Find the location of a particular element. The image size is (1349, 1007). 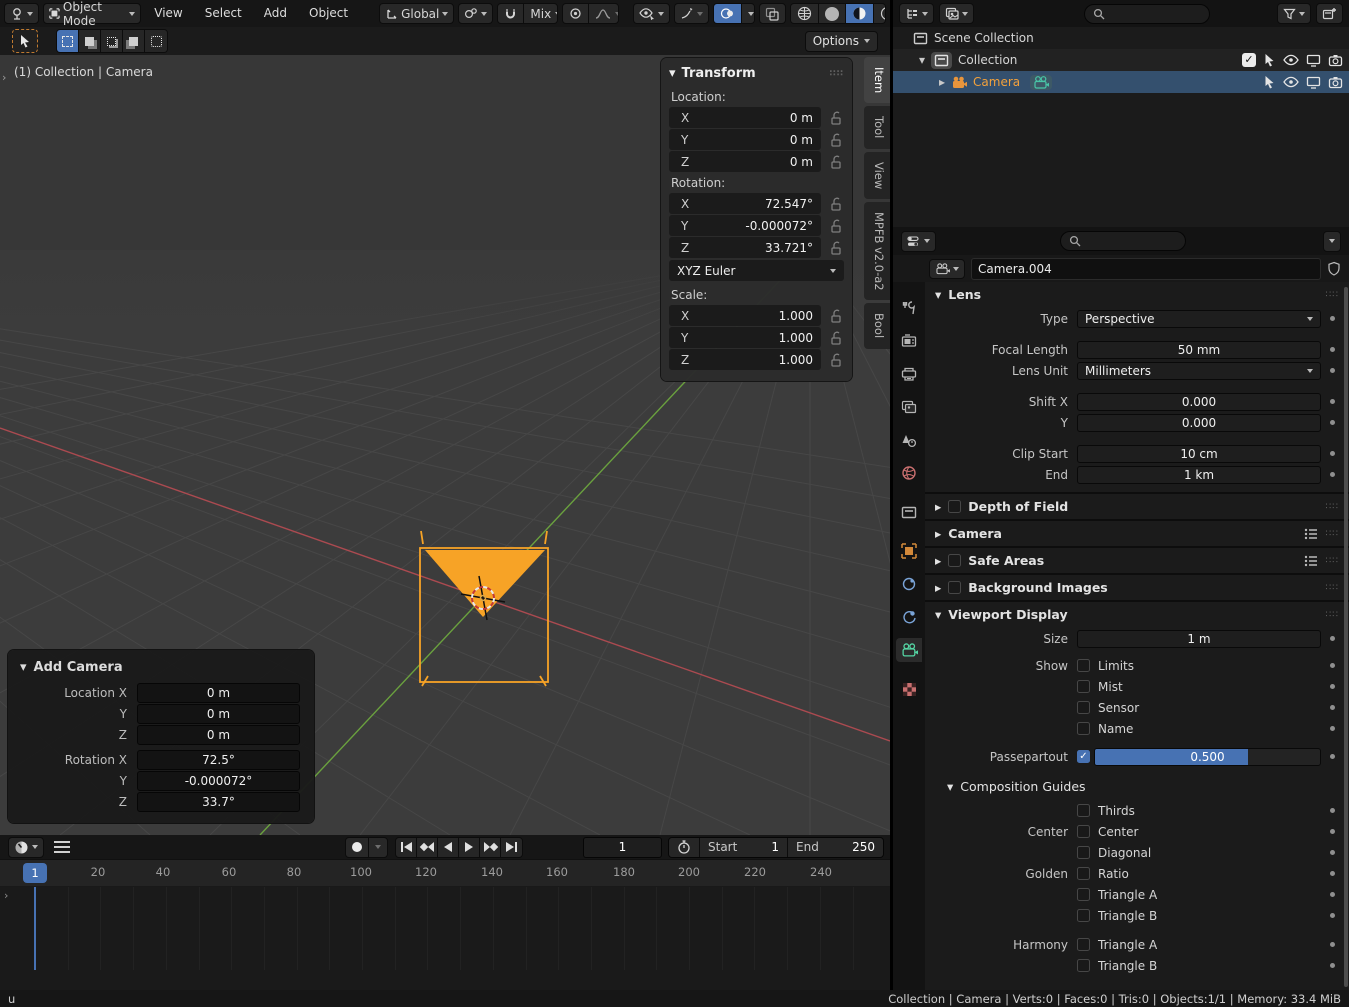

composition-guides-header: ▾ Composition Guides is located at coordinates (1137, 786).